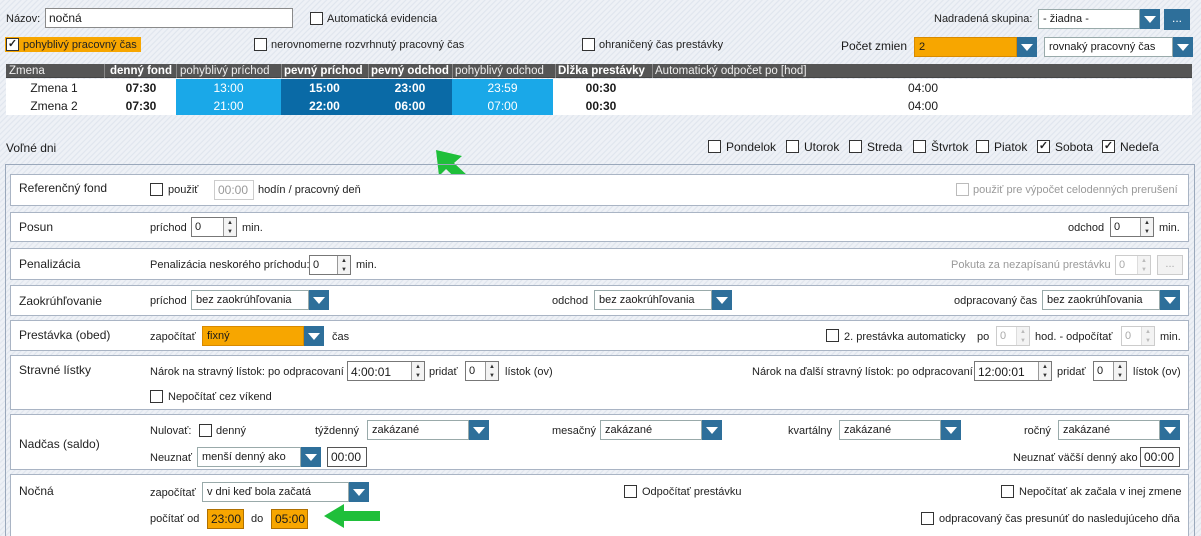  I want to click on day-2-label: Utorok, so click(822, 147).